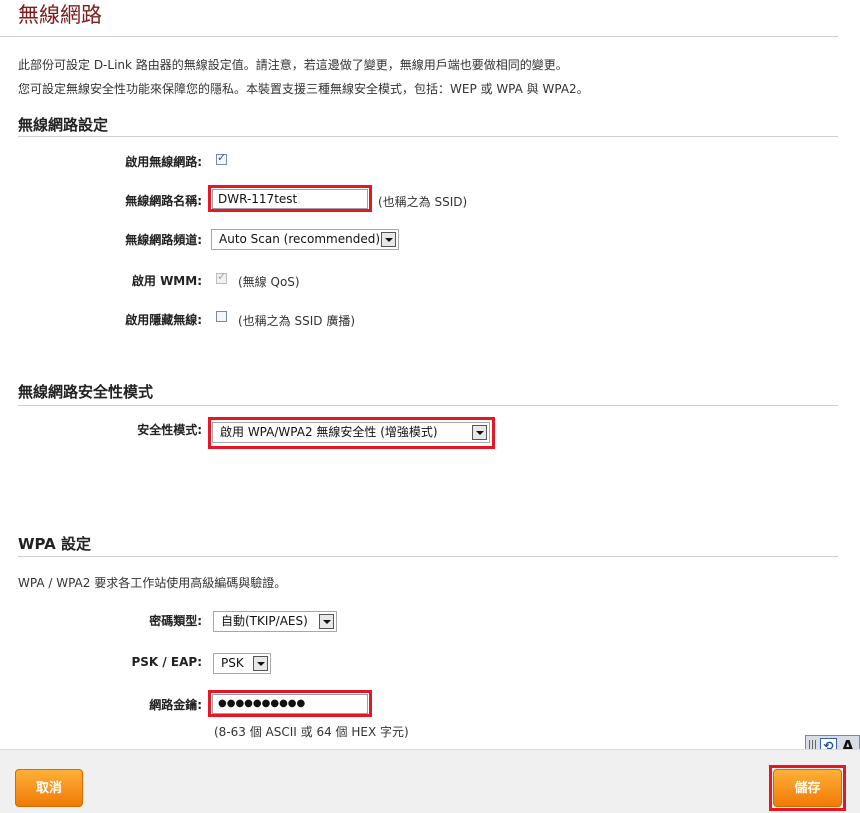  I want to click on ssid-input: DWR-117test, so click(290, 199).